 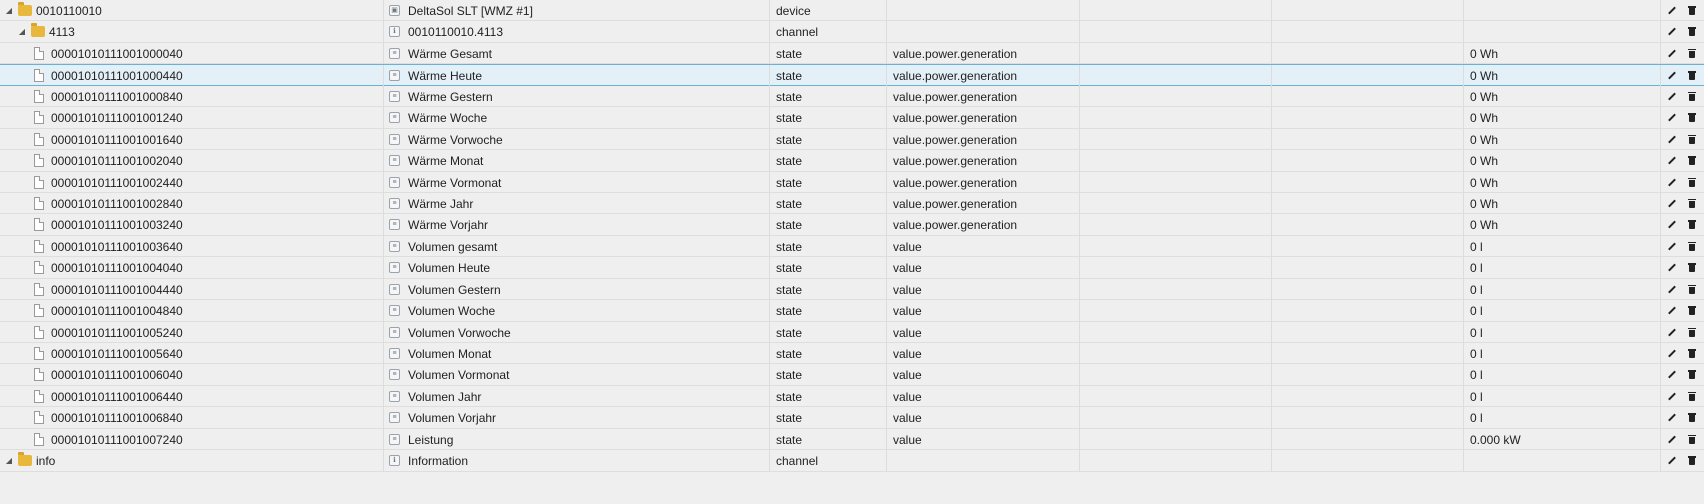 I want to click on id-cell: 00001010111001002840, so click(x=192, y=203).